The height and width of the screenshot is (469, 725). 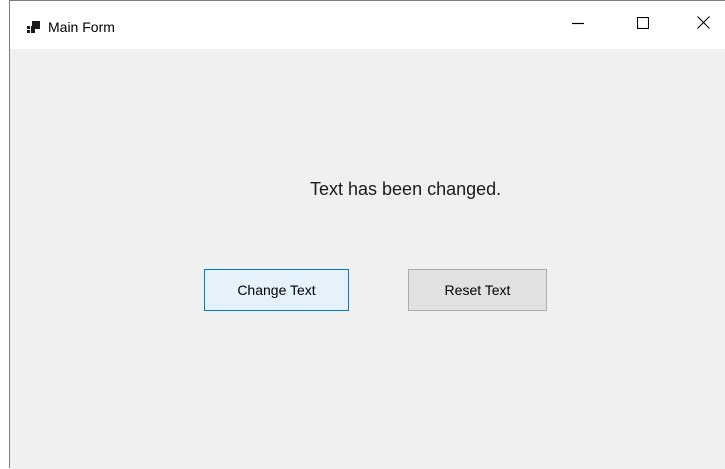 I want to click on title-bar: Main Form, so click(x=367, y=25).